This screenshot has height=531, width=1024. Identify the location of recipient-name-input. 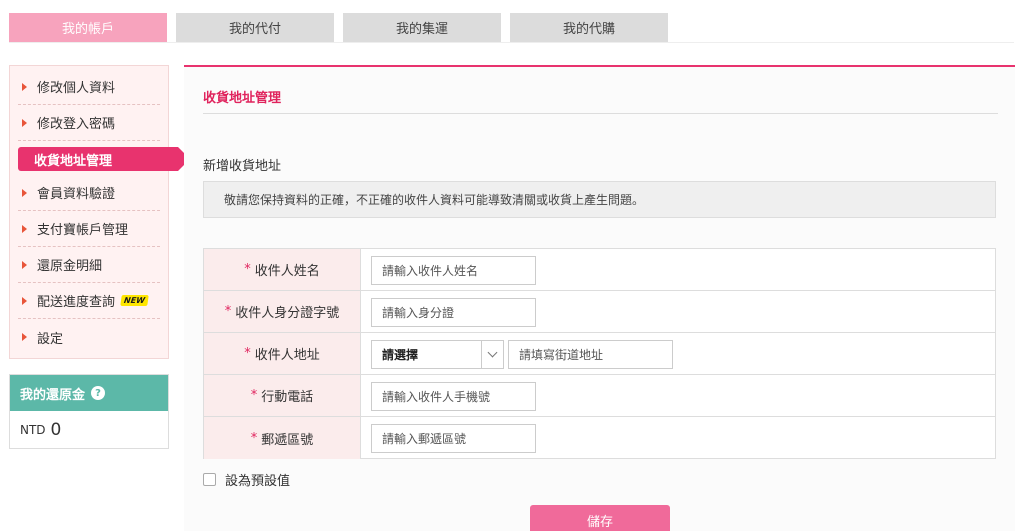
(453, 270).